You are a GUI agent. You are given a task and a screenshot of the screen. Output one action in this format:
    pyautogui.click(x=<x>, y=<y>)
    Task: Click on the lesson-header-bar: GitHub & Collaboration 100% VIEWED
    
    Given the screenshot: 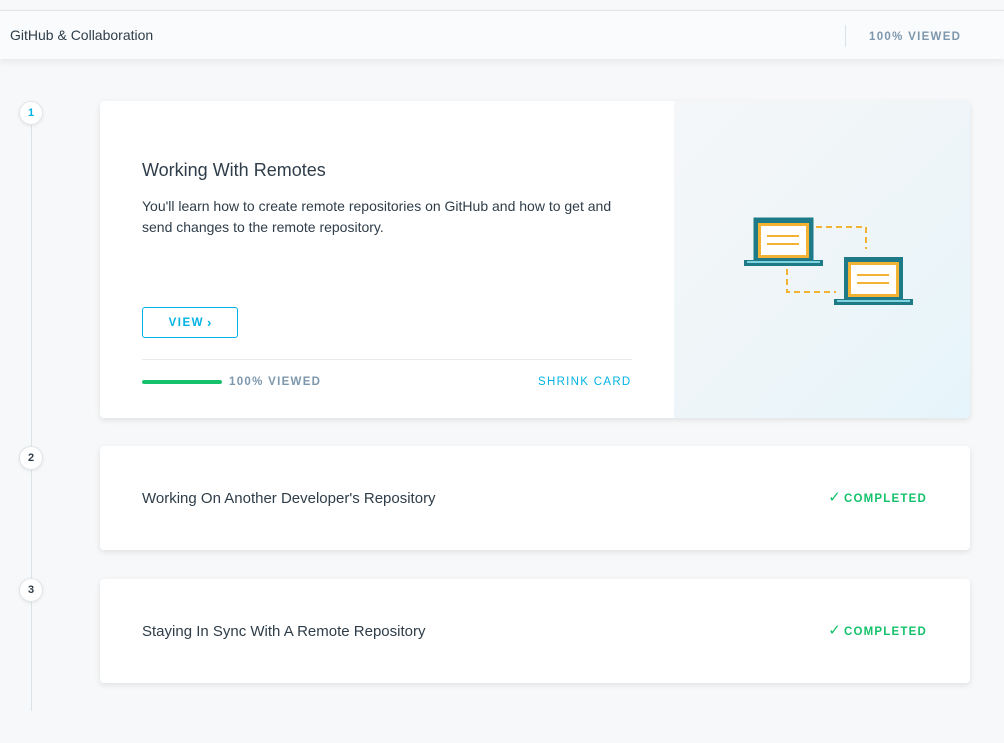 What is the action you would take?
    pyautogui.click(x=502, y=34)
    